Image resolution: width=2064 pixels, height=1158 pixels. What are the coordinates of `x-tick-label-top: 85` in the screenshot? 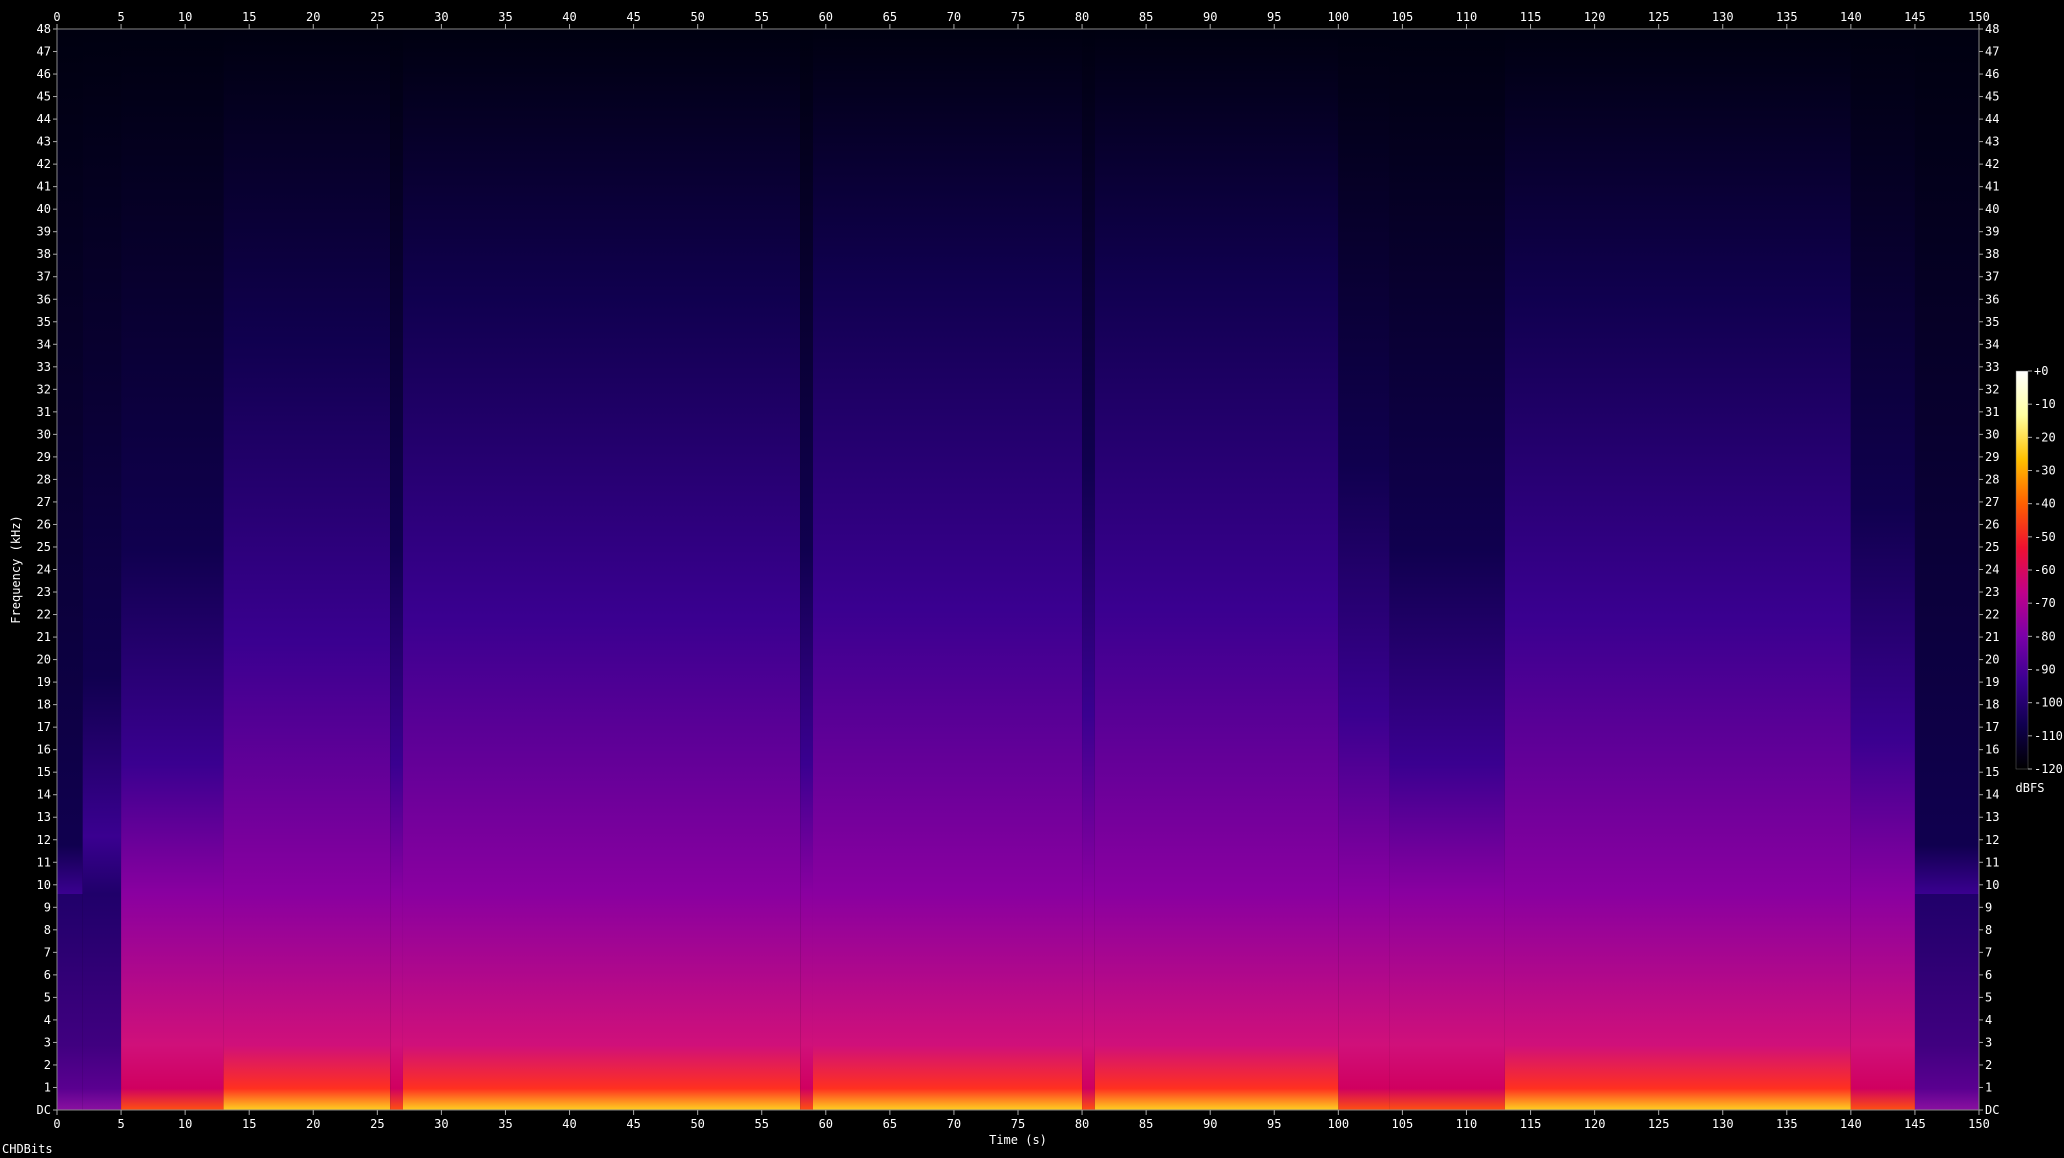 It's located at (1146, 17).